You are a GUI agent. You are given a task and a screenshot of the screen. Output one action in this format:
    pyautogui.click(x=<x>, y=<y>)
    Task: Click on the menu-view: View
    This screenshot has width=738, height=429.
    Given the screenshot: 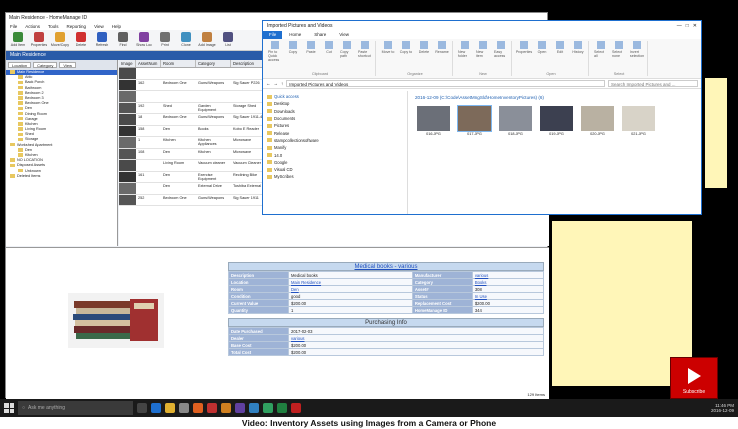 What is the action you would take?
    pyautogui.click(x=99, y=26)
    